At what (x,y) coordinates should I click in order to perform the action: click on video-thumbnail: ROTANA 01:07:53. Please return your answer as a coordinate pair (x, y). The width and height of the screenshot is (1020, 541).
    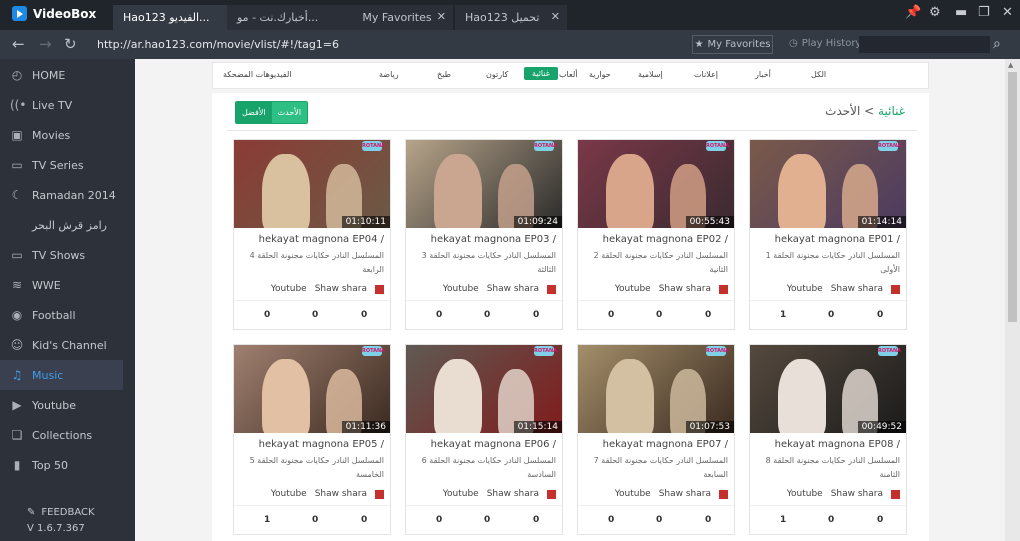
    Looking at the image, I should click on (656, 389).